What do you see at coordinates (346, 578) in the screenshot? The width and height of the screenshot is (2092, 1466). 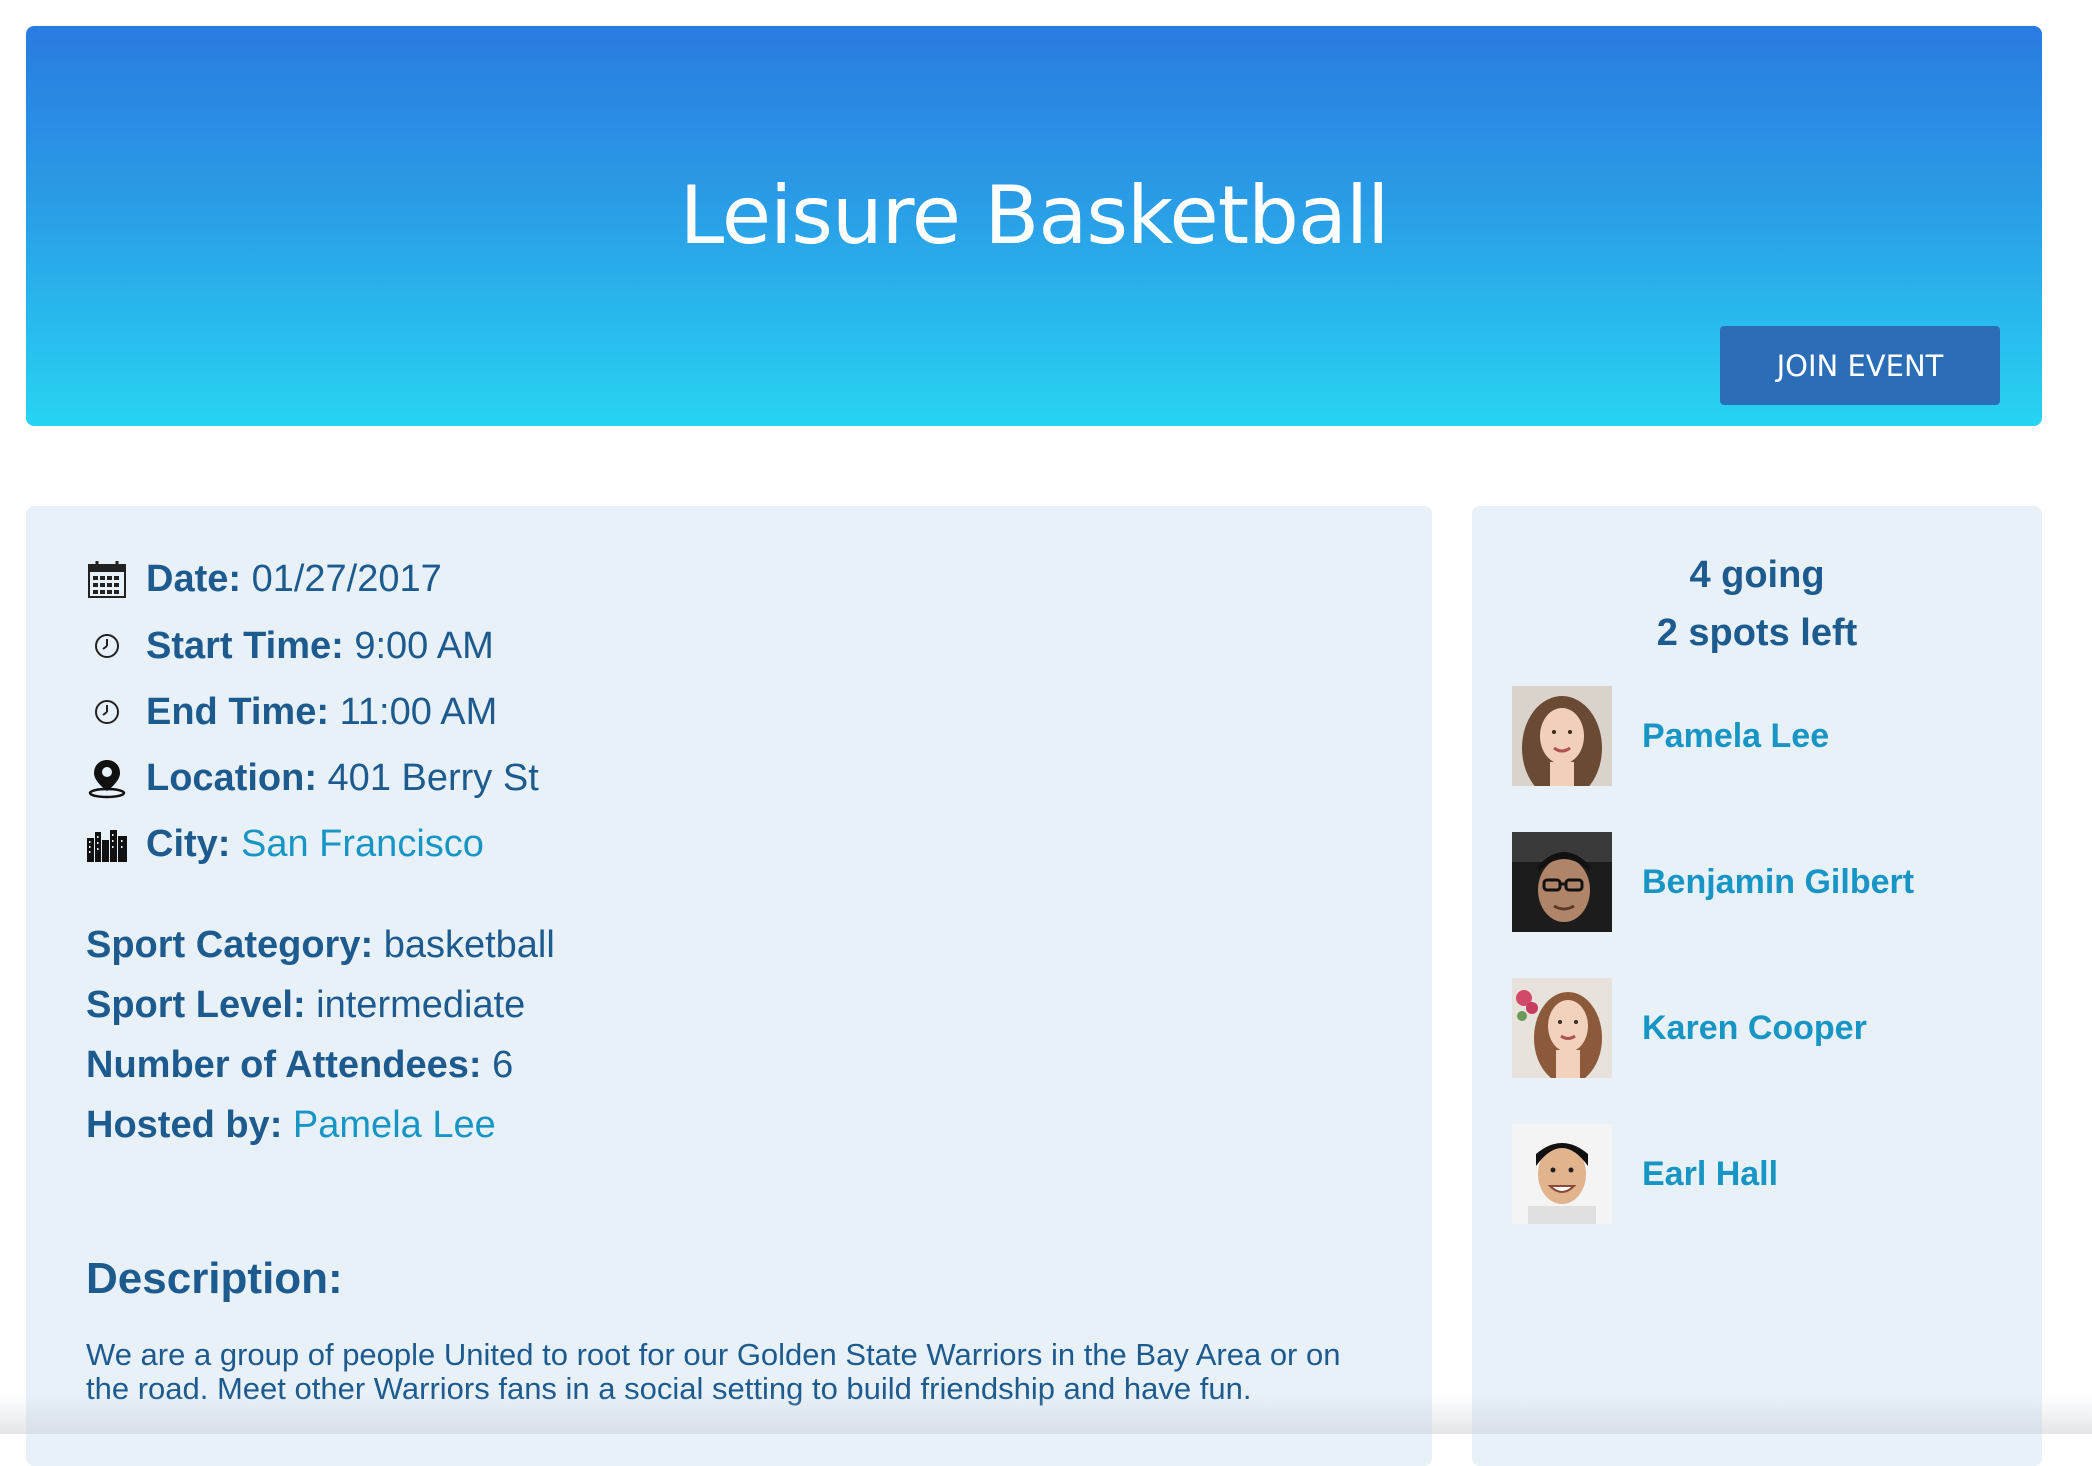 I see `date-value: 01/27/2017` at bounding box center [346, 578].